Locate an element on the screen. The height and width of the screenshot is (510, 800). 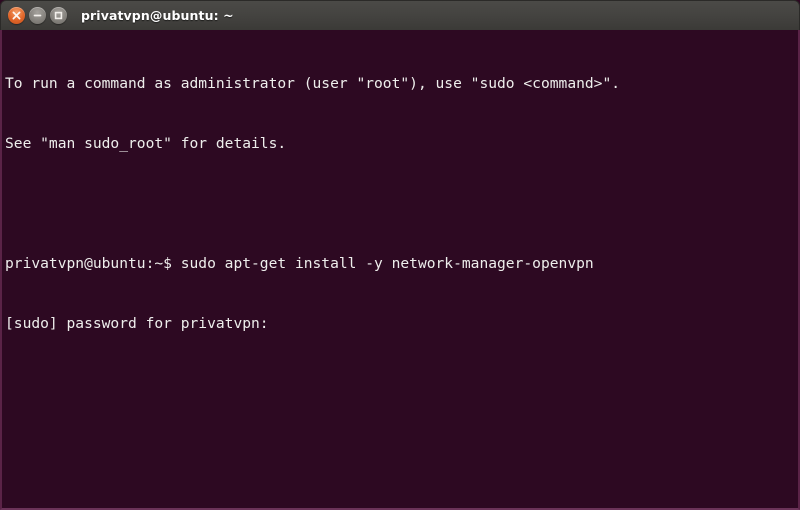
maximize-icon is located at coordinates (58, 15).